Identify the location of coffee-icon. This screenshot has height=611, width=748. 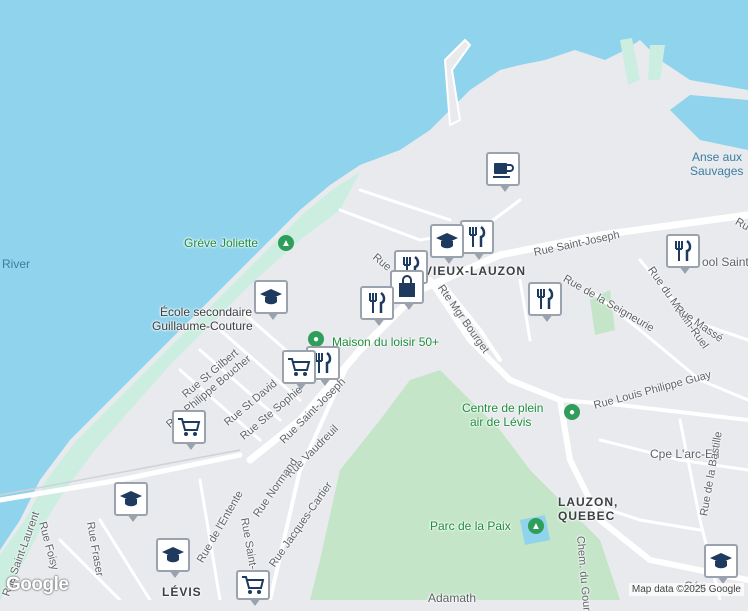
(503, 170).